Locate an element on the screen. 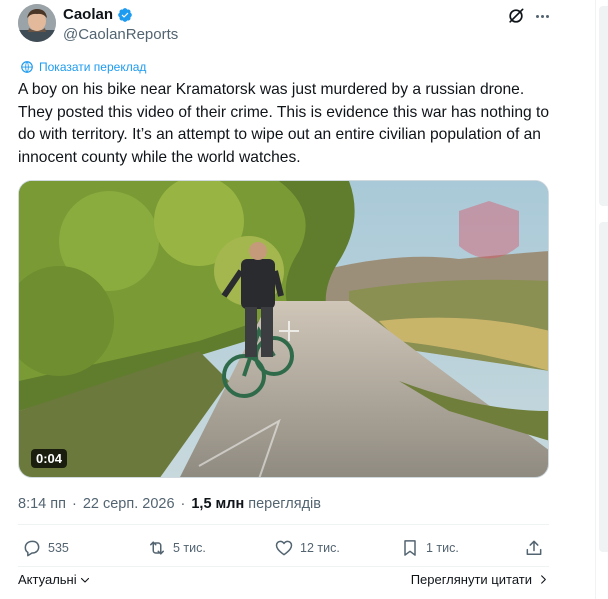 The height and width of the screenshot is (599, 608). like-button: 12 тис. is located at coordinates (307, 548).